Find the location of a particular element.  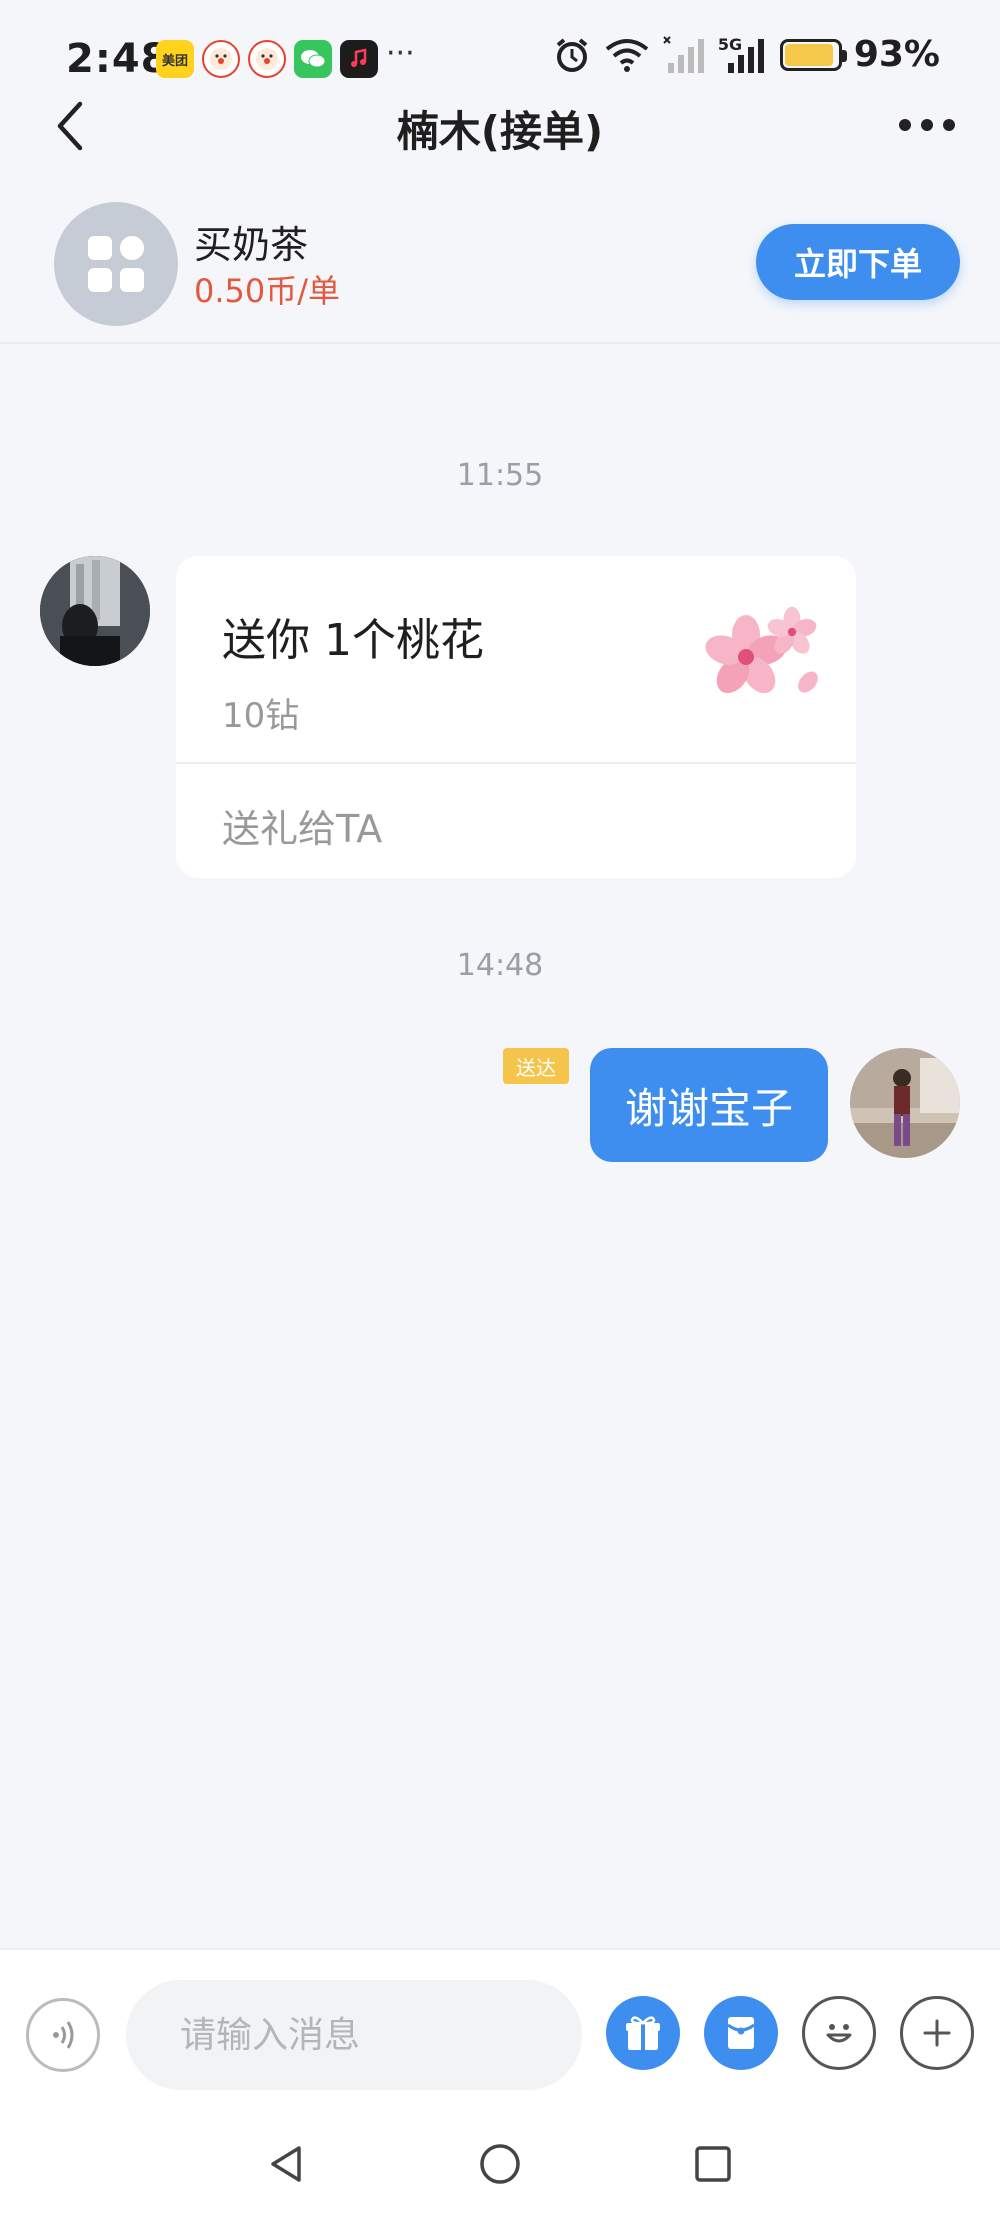

emoji-button is located at coordinates (839, 2033).